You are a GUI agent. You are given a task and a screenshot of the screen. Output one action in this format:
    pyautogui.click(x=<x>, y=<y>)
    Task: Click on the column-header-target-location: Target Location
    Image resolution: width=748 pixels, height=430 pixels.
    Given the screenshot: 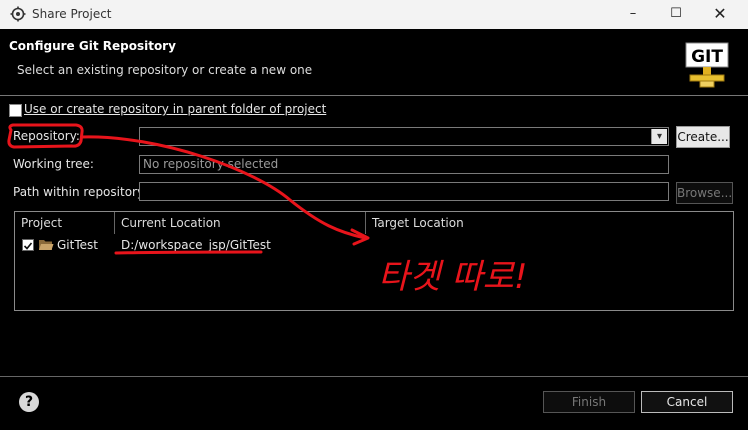 What is the action you would take?
    pyautogui.click(x=549, y=223)
    